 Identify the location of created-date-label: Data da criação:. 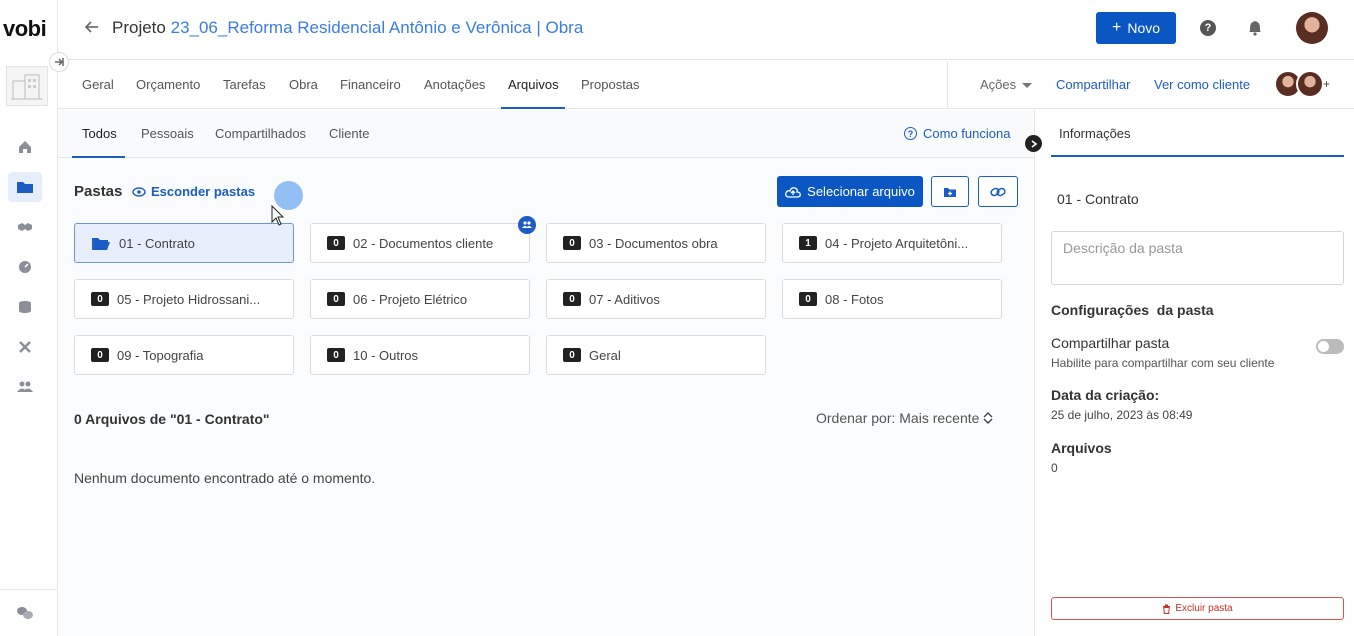
(1105, 395).